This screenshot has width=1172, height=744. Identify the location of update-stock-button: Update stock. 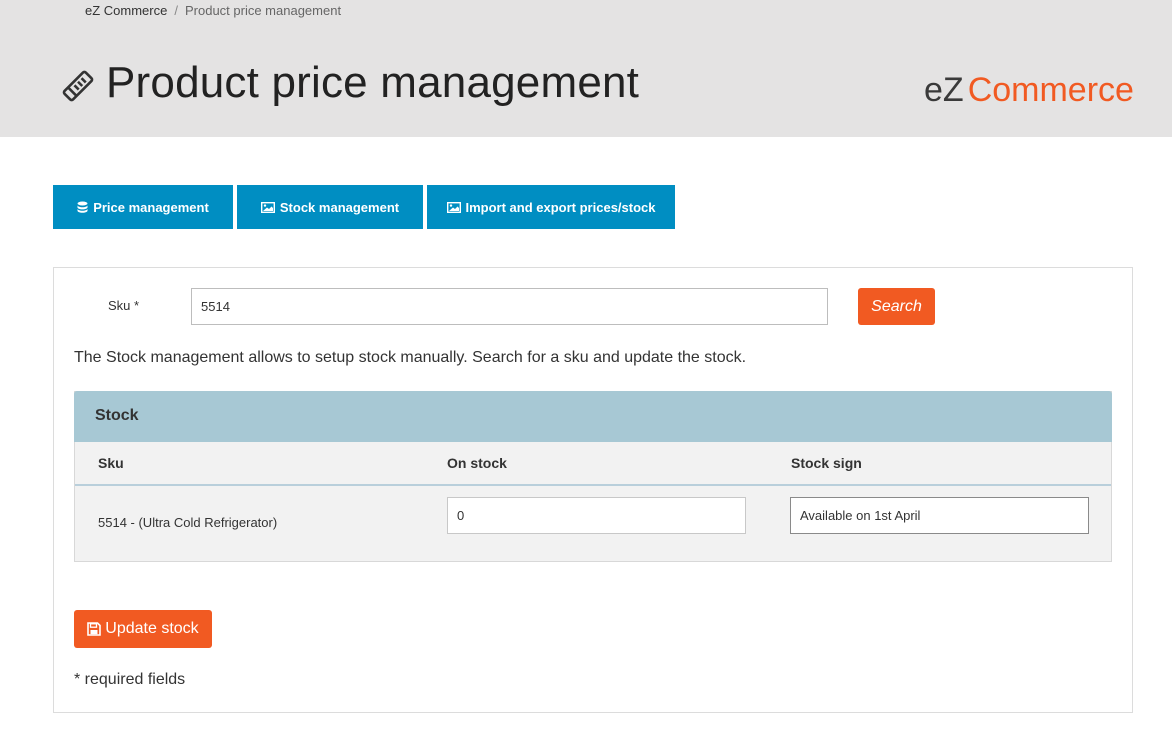
(143, 629).